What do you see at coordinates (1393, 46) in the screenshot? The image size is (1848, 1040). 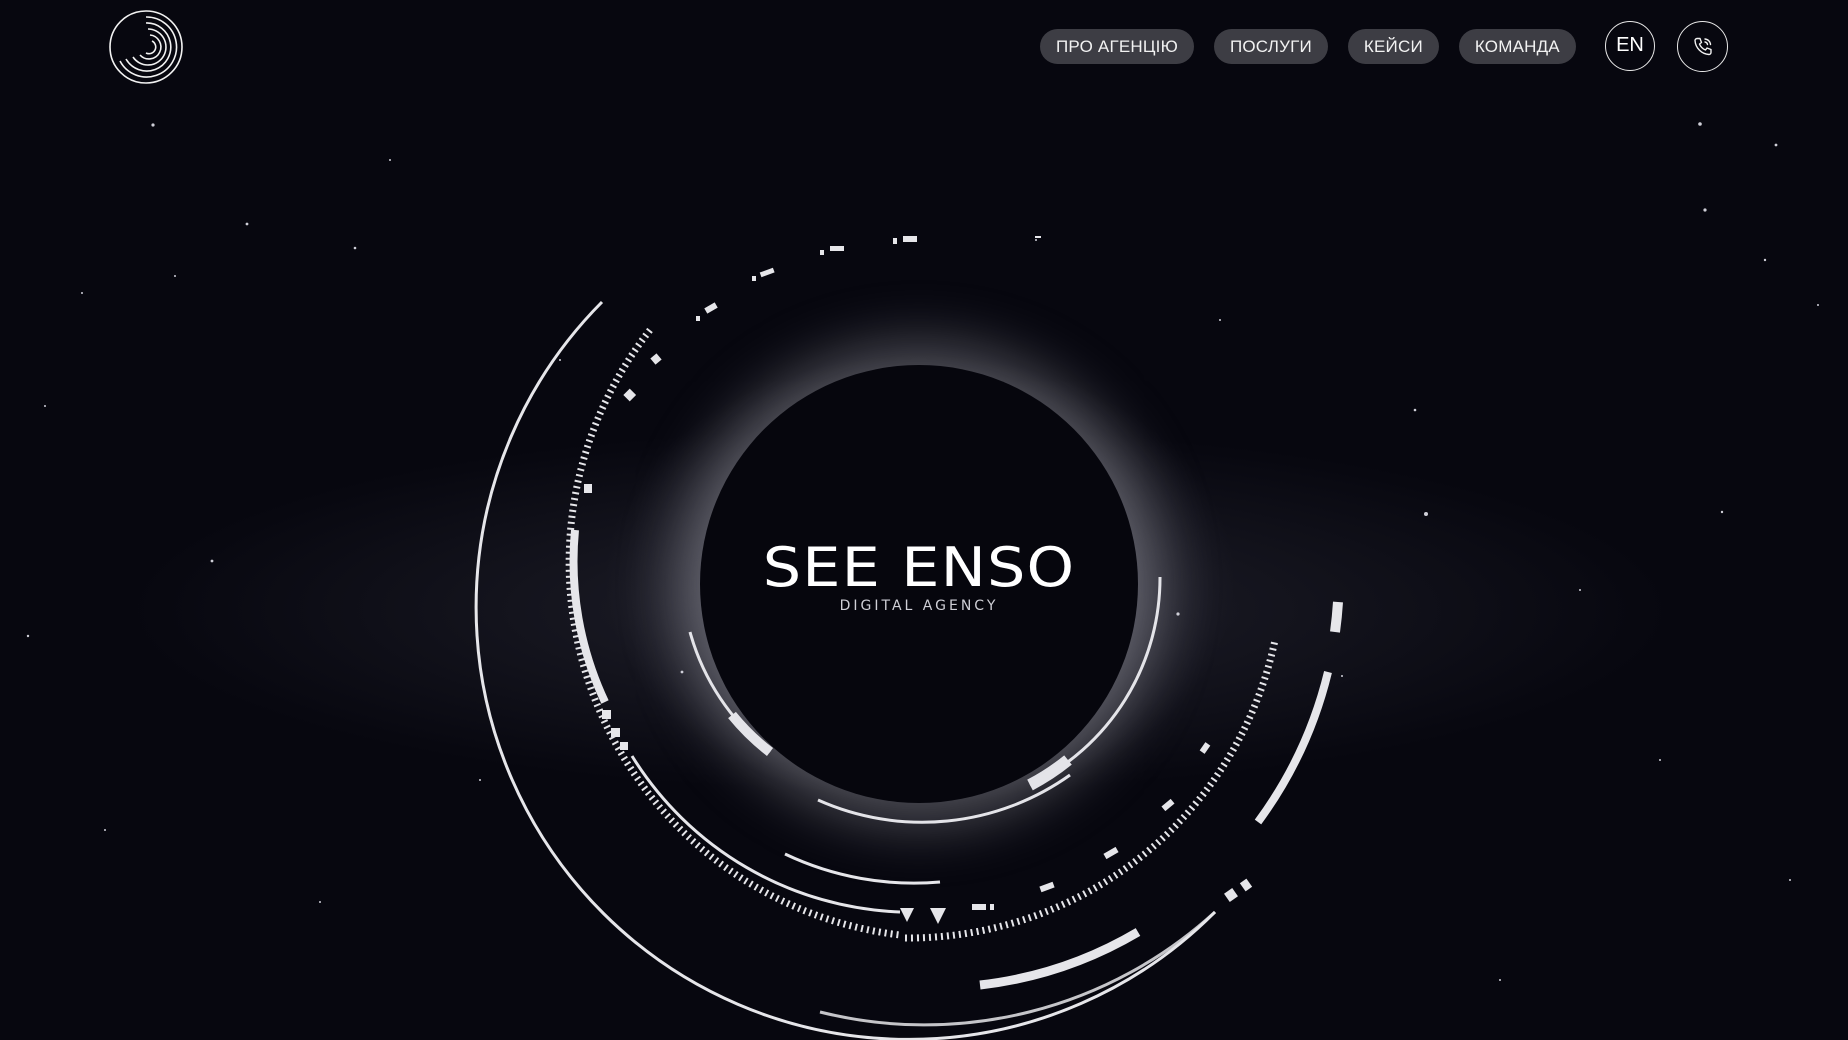 I see `nav-item-cases: КЕЙСИ` at bounding box center [1393, 46].